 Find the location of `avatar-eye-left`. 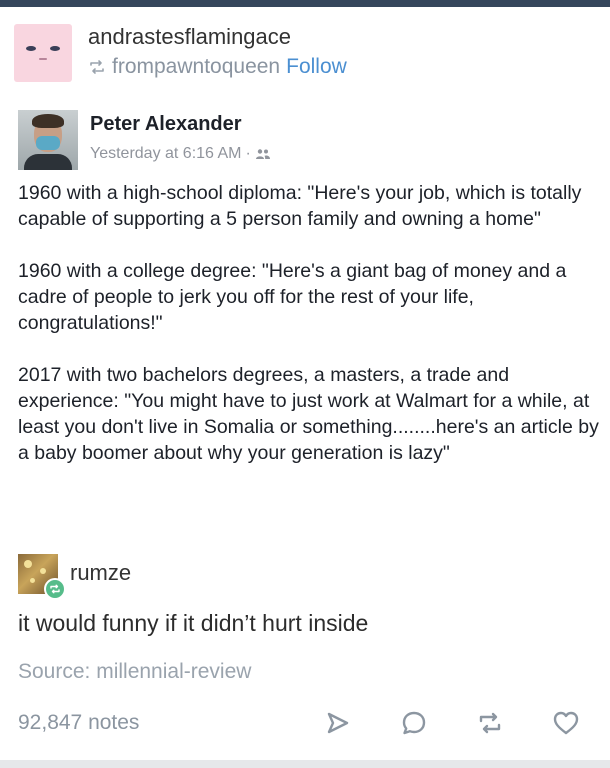

avatar-eye-left is located at coordinates (31, 48).